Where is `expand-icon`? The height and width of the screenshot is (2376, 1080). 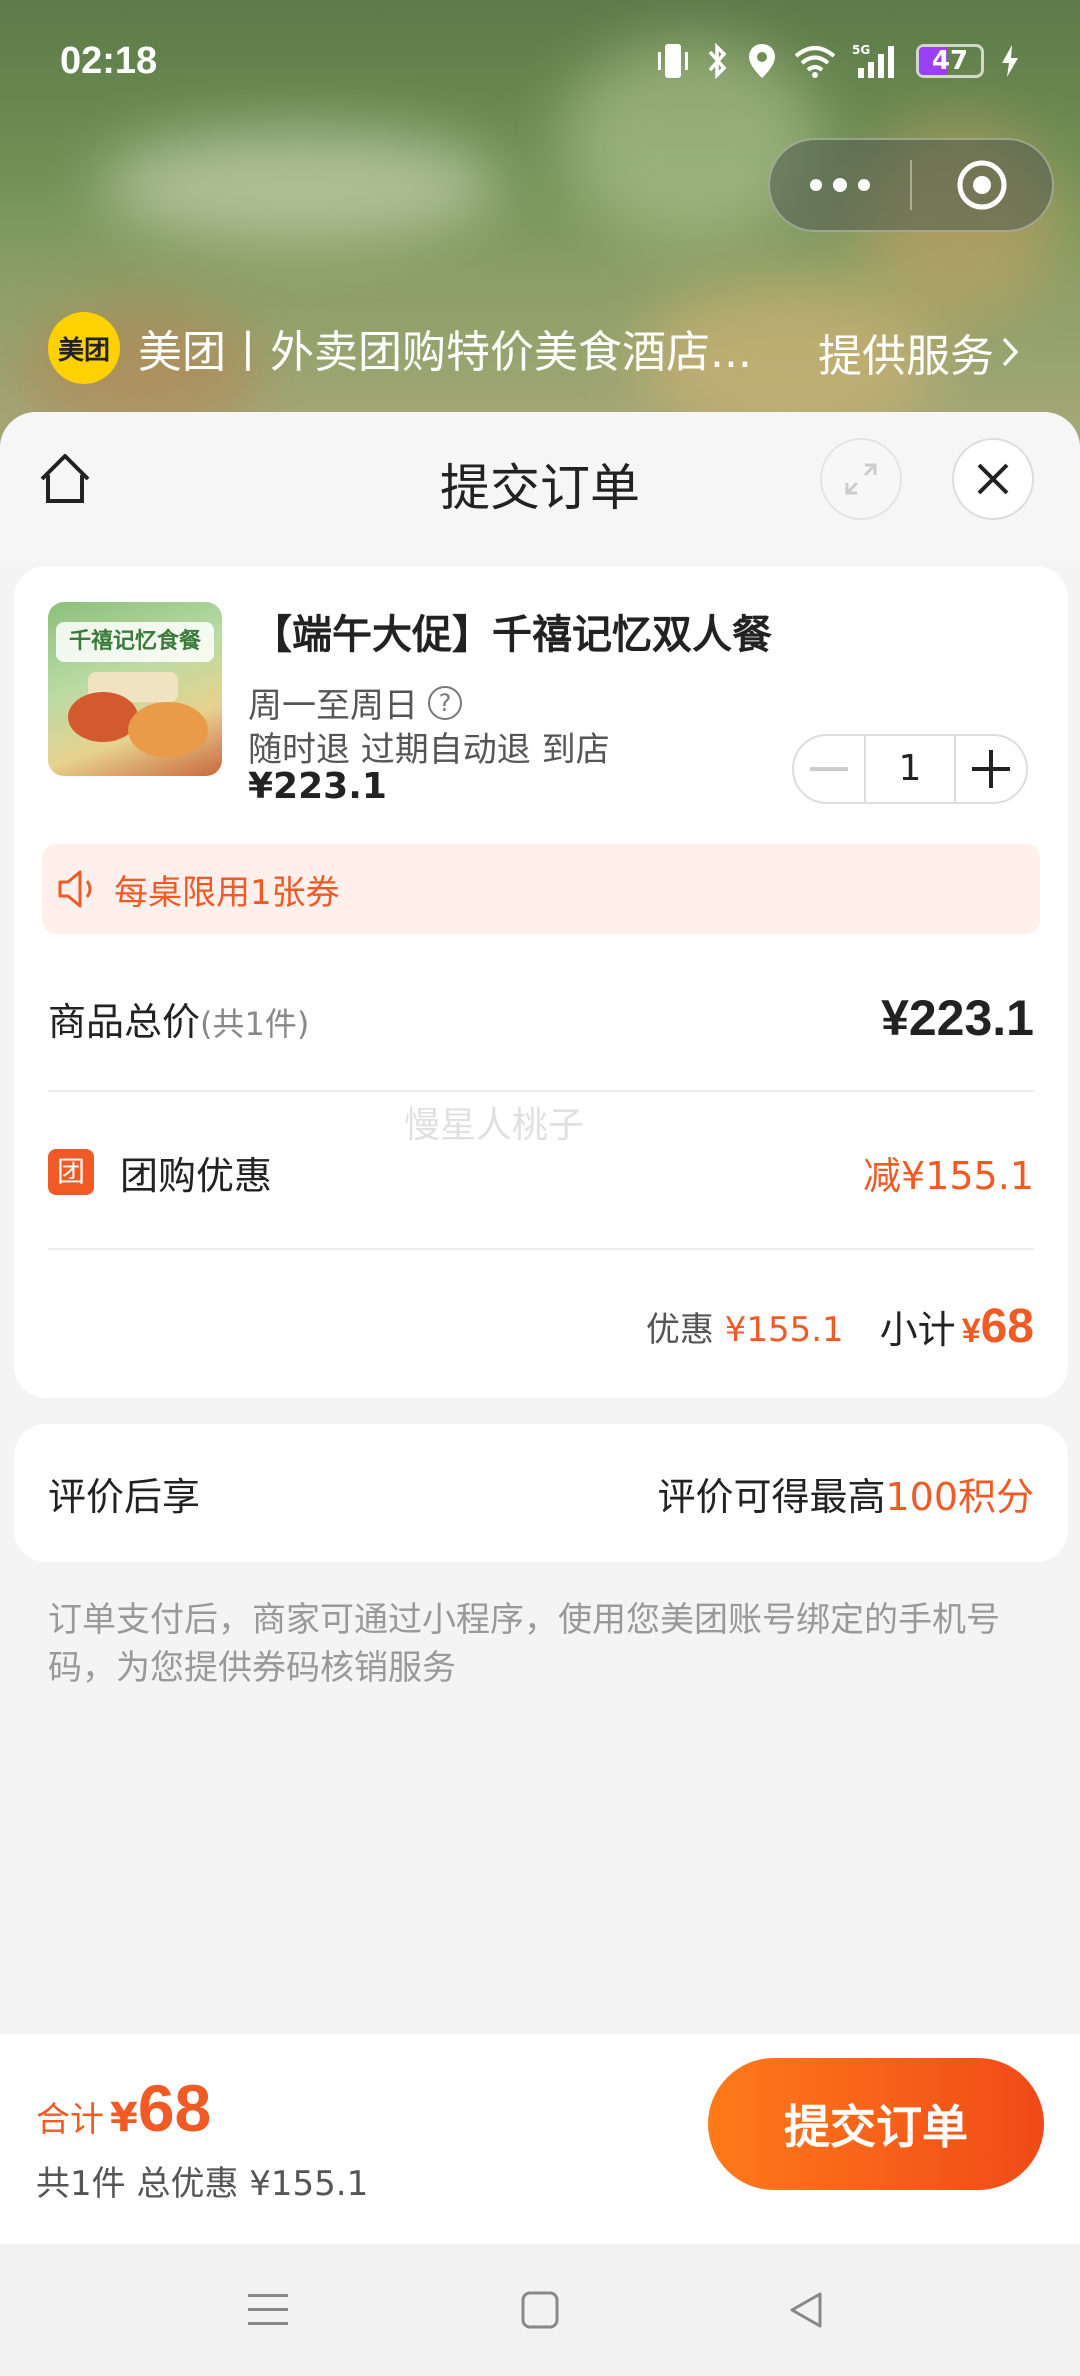 expand-icon is located at coordinates (861, 479).